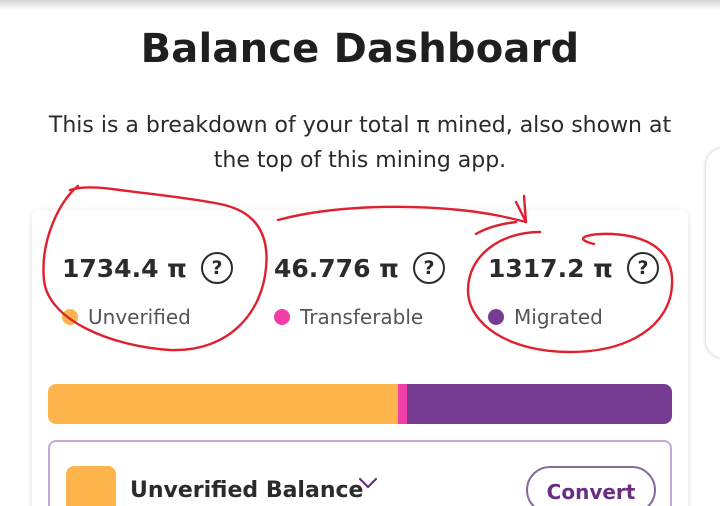 The height and width of the screenshot is (506, 720). I want to click on top-bar-shadow, so click(360, 5).